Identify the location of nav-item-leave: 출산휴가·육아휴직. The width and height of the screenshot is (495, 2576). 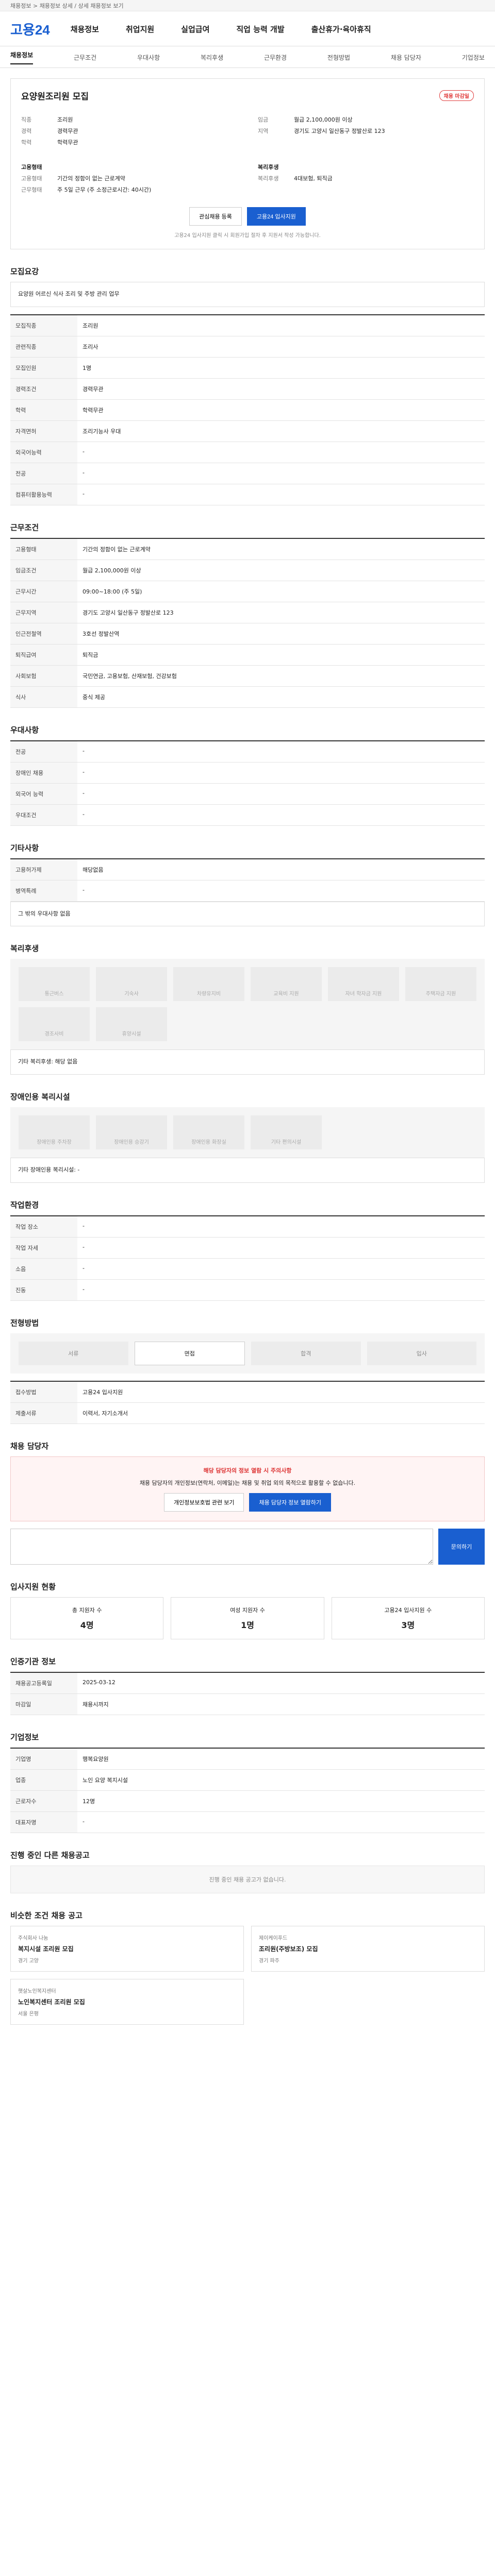
(341, 29).